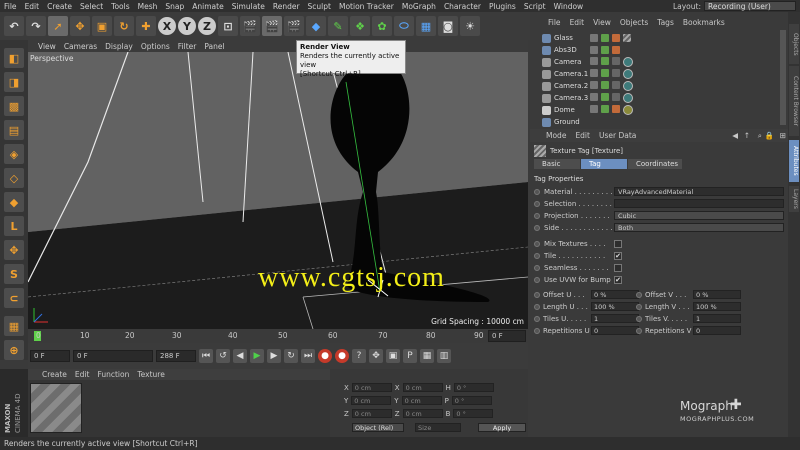 Image resolution: width=800 pixels, height=450 pixels. I want to click on menu-mesh: Mesh, so click(148, 6).